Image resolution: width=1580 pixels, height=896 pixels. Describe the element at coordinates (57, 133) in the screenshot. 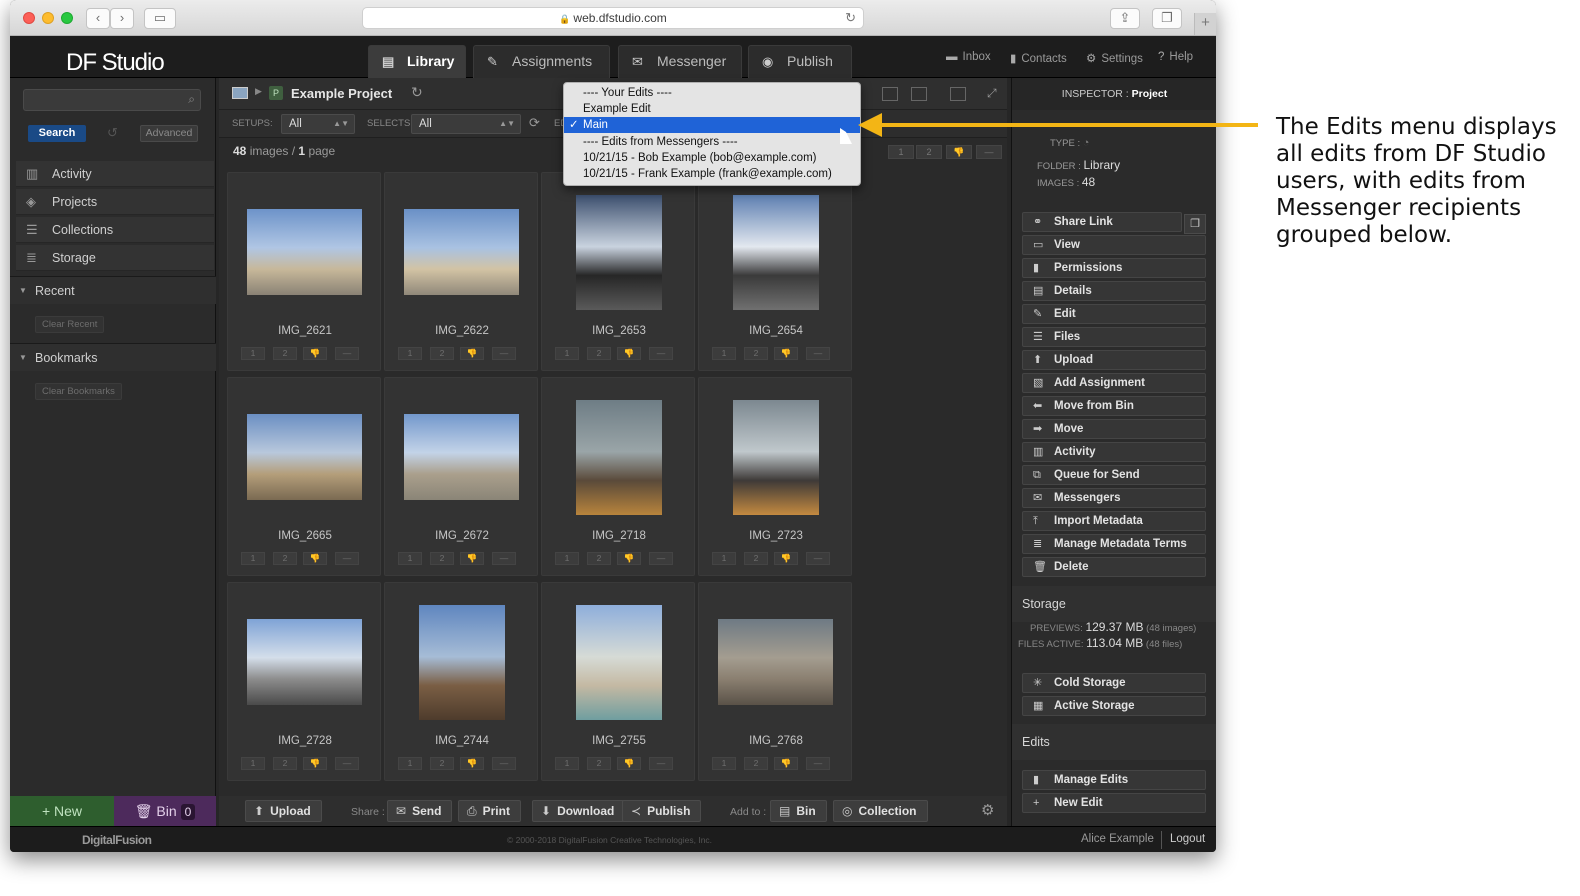

I see `search-button: Search` at that location.